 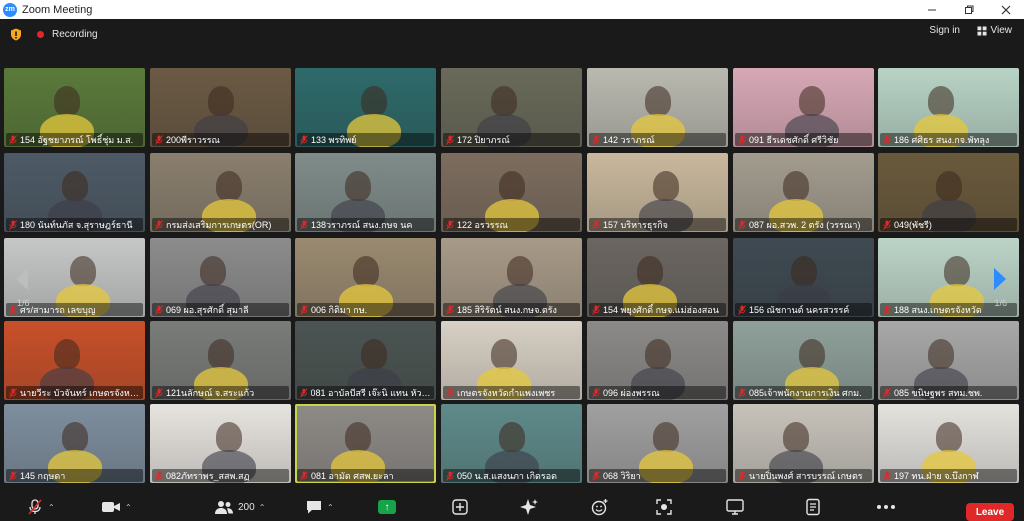 I want to click on participant-name-bar: 121นลักษณ์ จ.สระแก้ว, so click(x=220, y=392).